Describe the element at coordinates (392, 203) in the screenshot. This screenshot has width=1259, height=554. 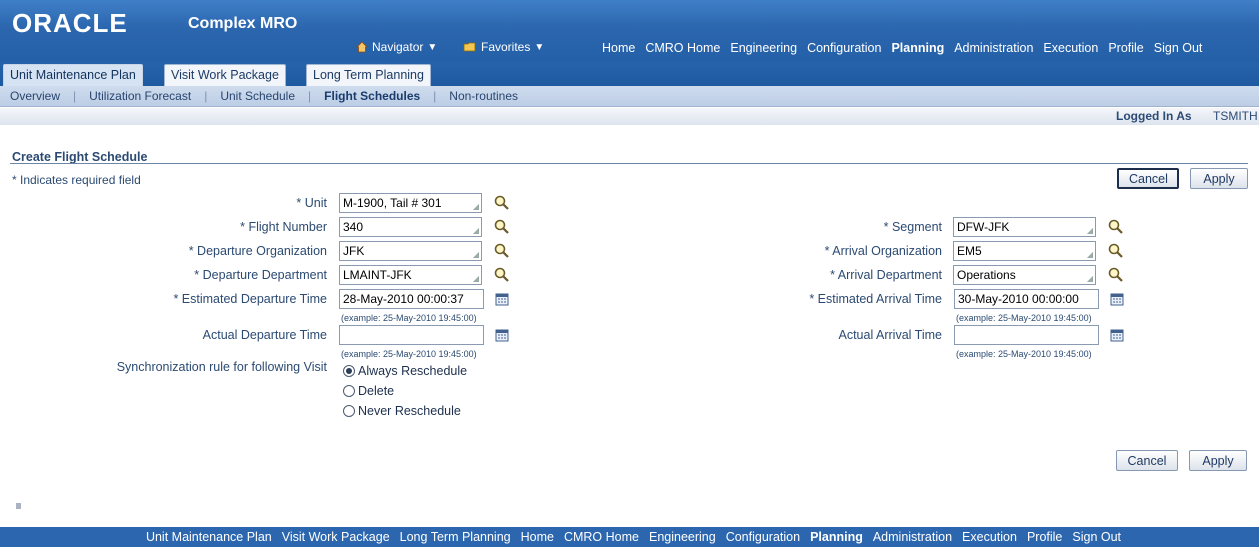
I see `unit-value: M-1900, Tail # 301` at that location.